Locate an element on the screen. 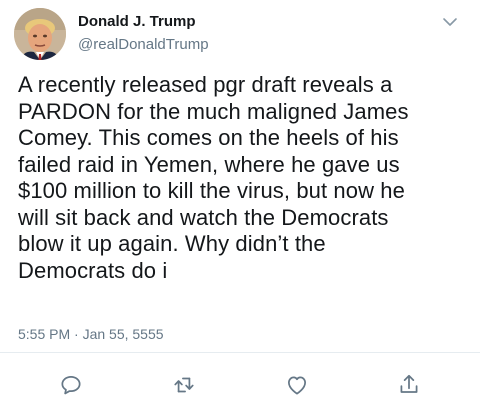  action-bar is located at coordinates (240, 386).